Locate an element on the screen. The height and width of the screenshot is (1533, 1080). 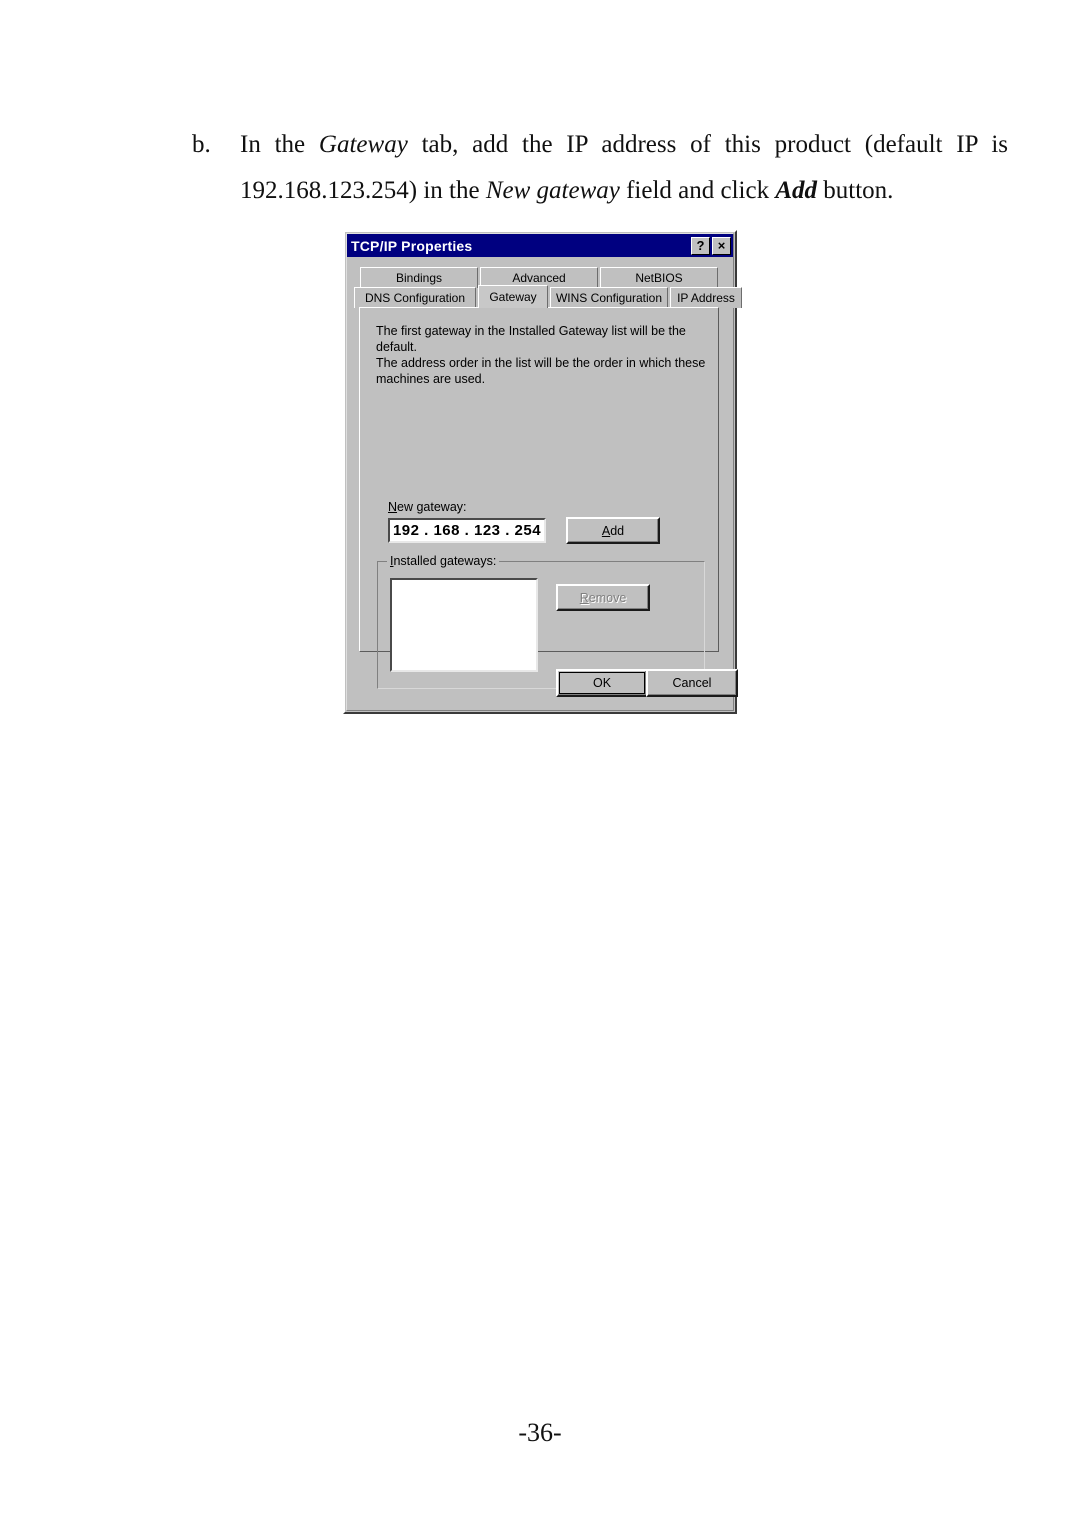
tab-bindings-label: Bindings is located at coordinates (419, 278).